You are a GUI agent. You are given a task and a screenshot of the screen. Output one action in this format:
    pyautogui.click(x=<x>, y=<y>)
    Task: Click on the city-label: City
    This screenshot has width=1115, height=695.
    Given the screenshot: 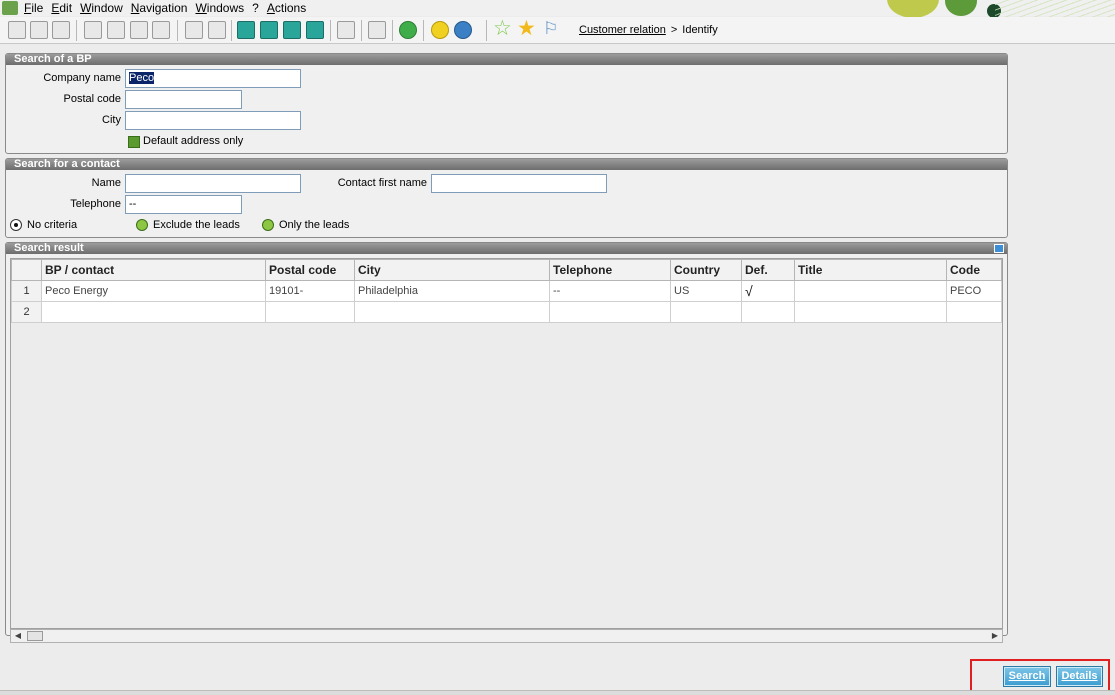 What is the action you would take?
    pyautogui.click(x=111, y=120)
    